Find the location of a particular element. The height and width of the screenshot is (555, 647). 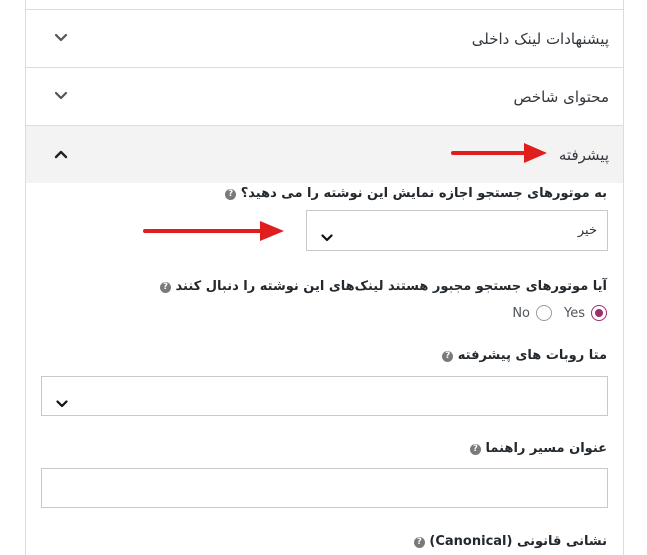

allow-search-select: خیر is located at coordinates (457, 230).